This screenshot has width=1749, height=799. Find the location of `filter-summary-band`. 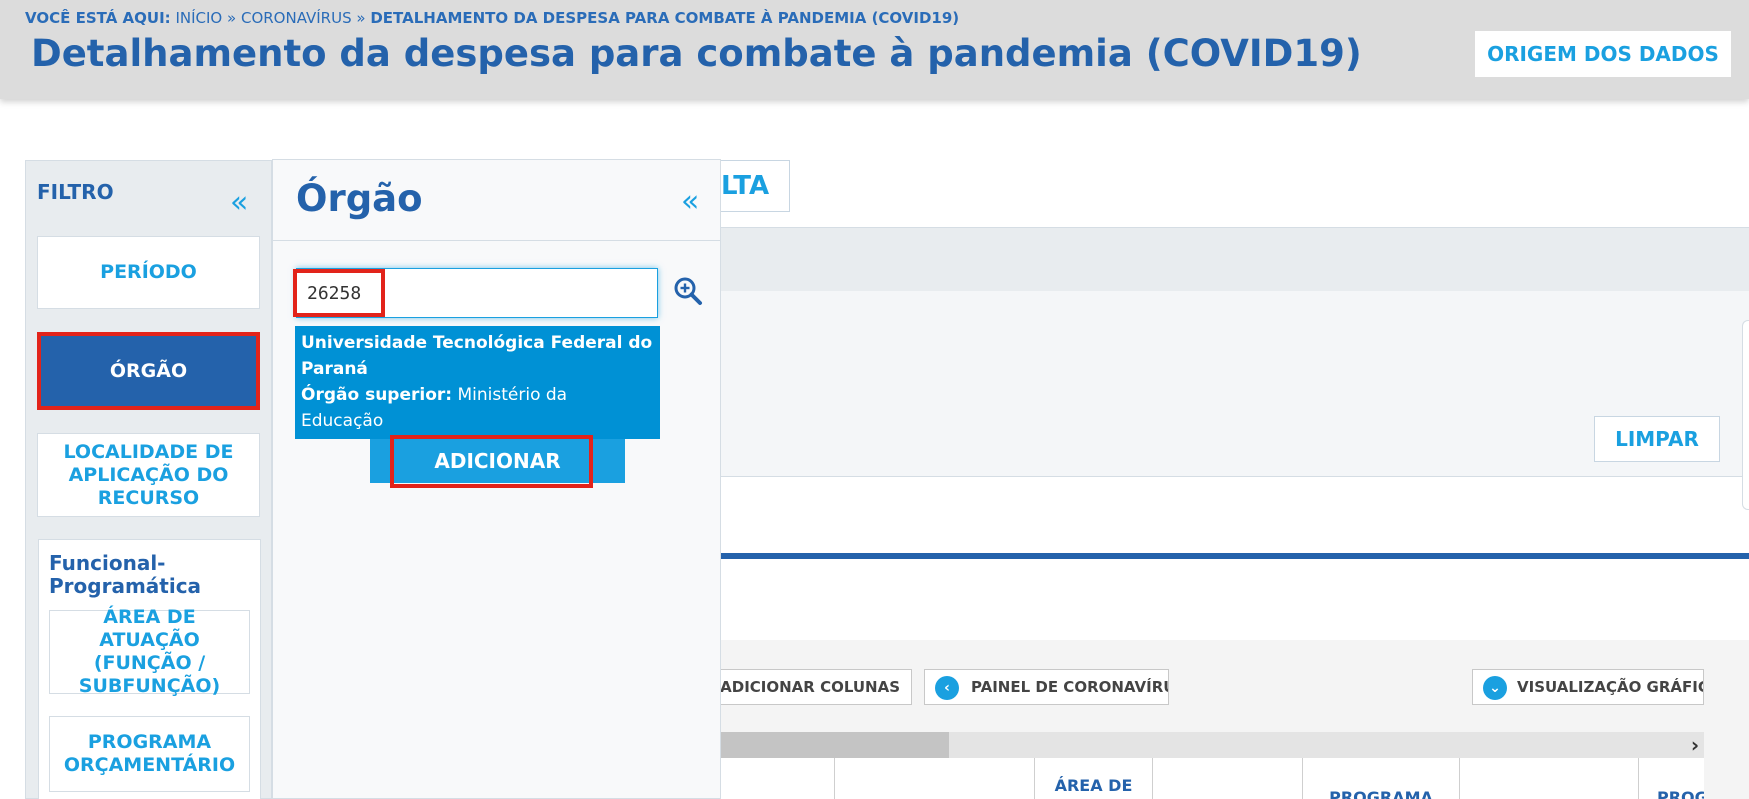

filter-summary-band is located at coordinates (1194, 259).